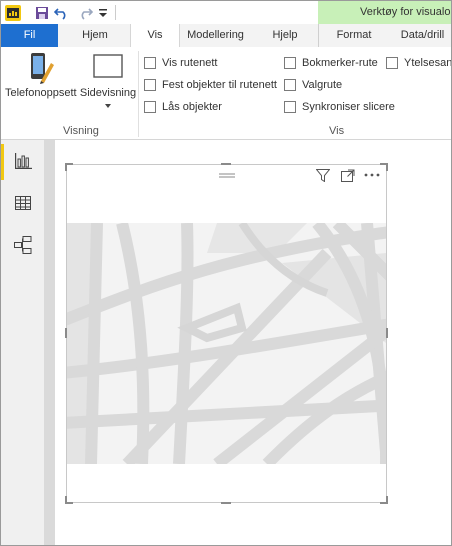 The height and width of the screenshot is (546, 452). I want to click on phone-layout-button: Telefonoppsett, so click(41, 75).